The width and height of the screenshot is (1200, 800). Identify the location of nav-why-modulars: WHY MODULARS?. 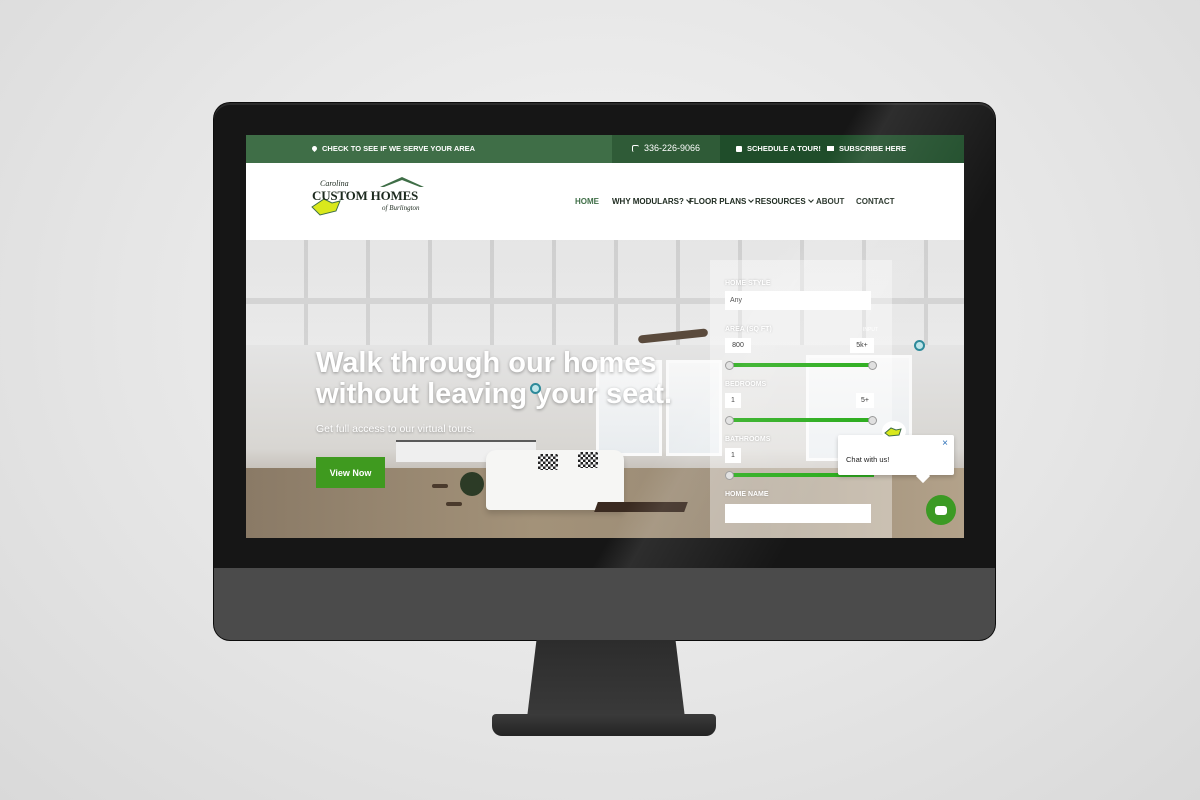
(652, 201).